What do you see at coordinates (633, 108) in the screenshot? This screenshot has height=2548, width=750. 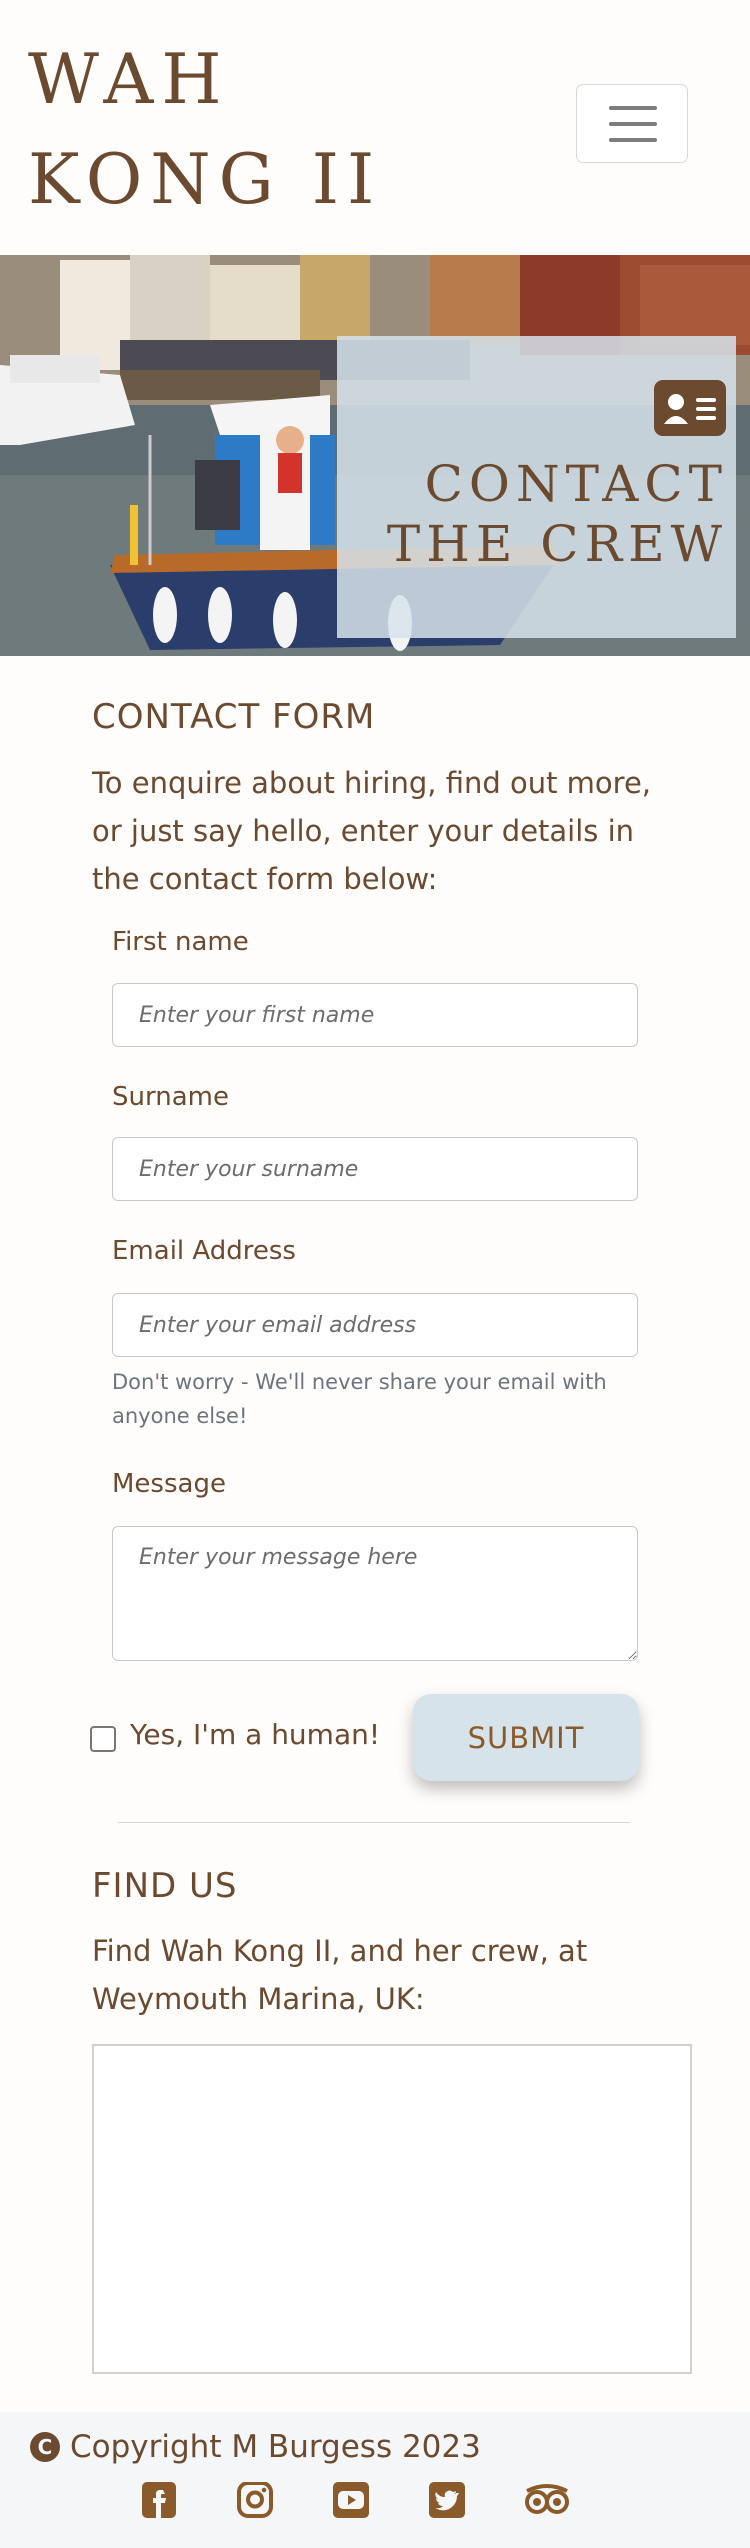 I see `hamburger-menu-icon` at bounding box center [633, 108].